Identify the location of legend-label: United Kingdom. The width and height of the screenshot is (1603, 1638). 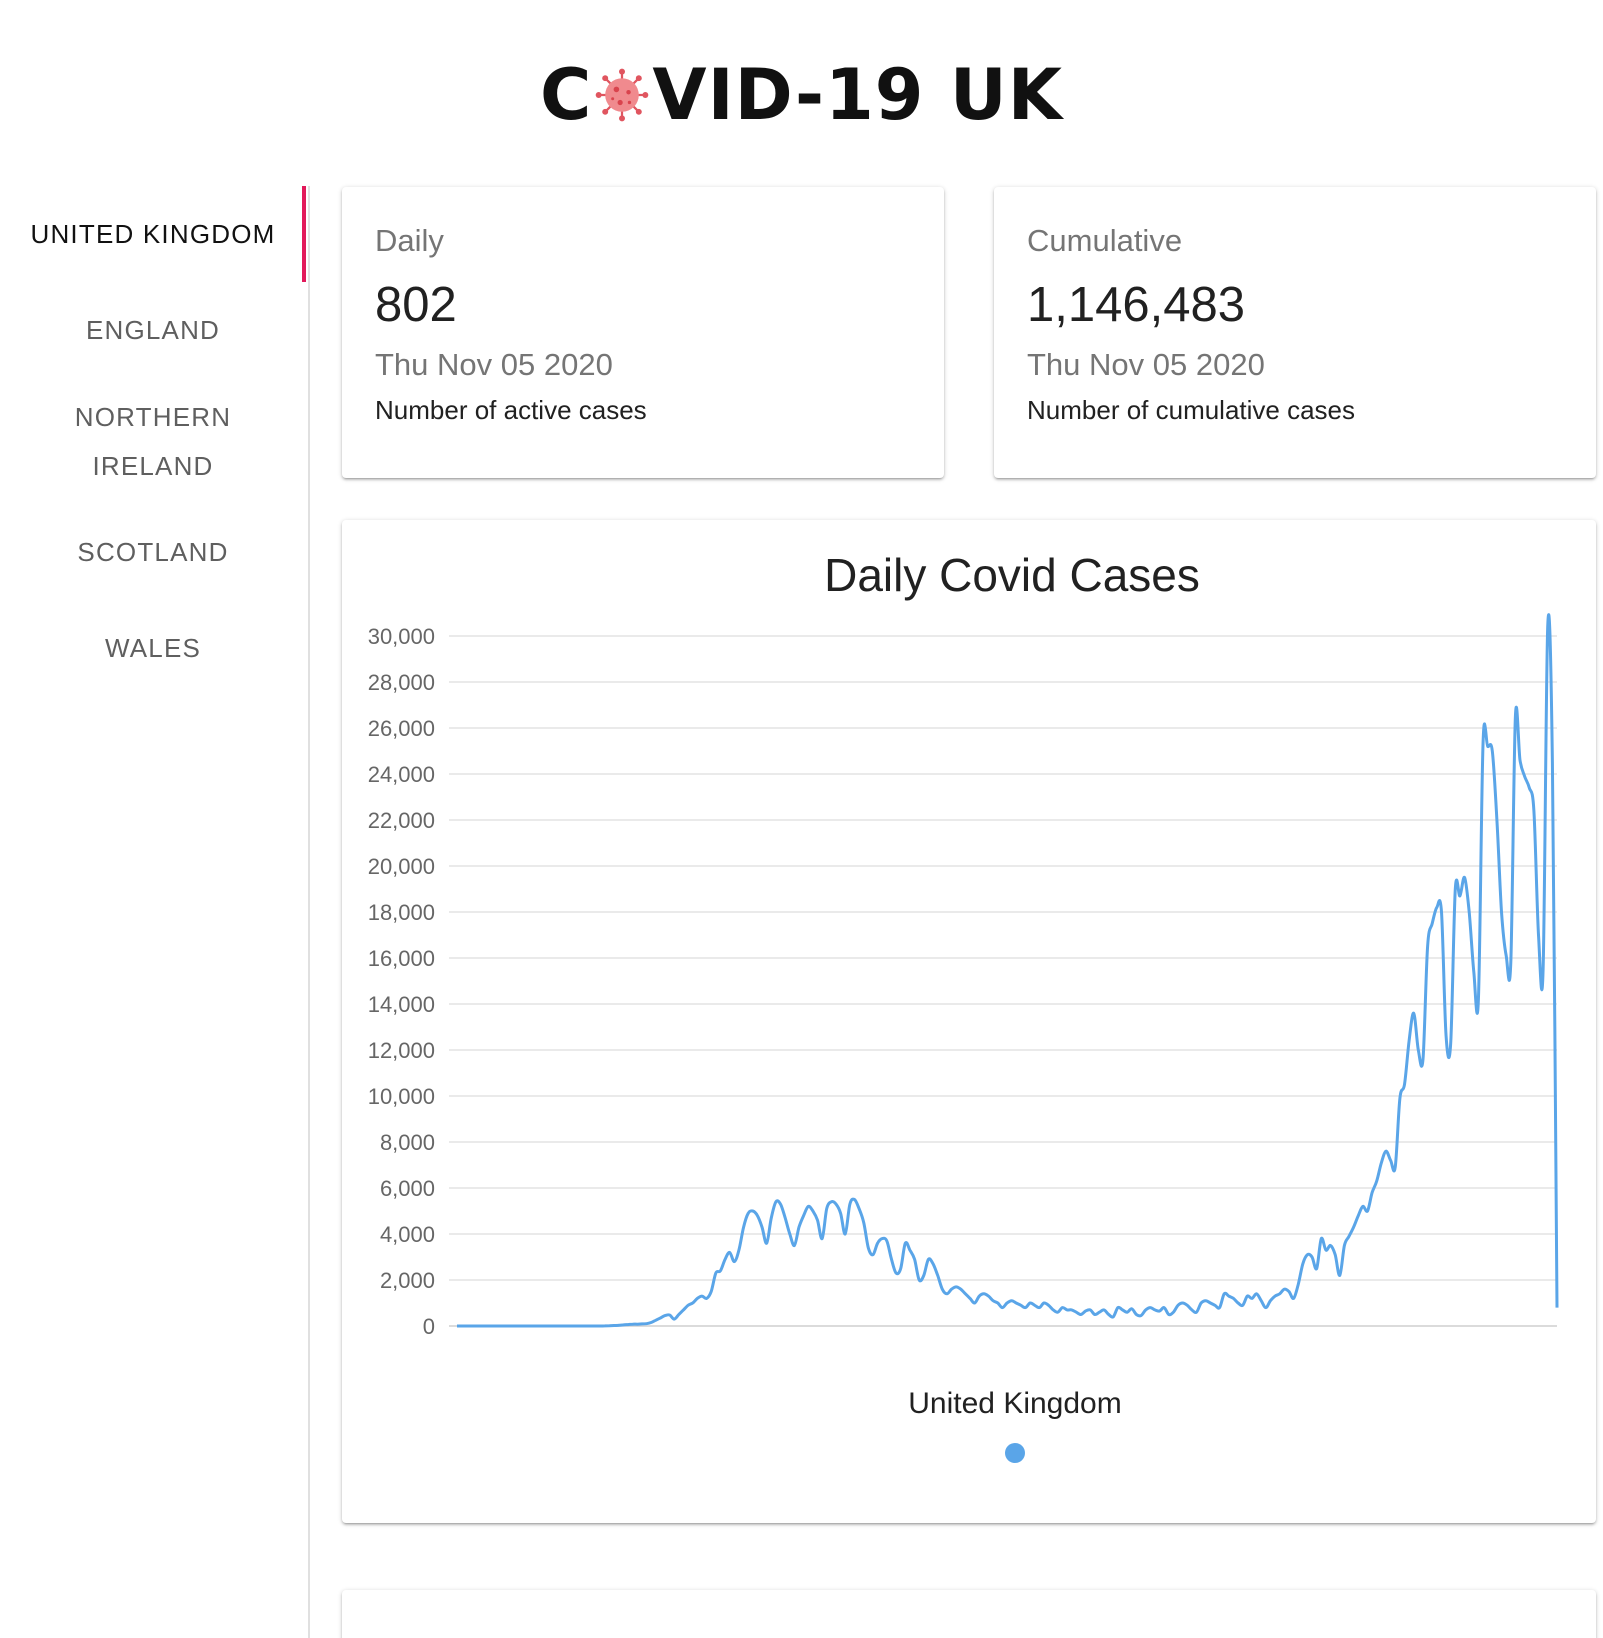
(1014, 1403).